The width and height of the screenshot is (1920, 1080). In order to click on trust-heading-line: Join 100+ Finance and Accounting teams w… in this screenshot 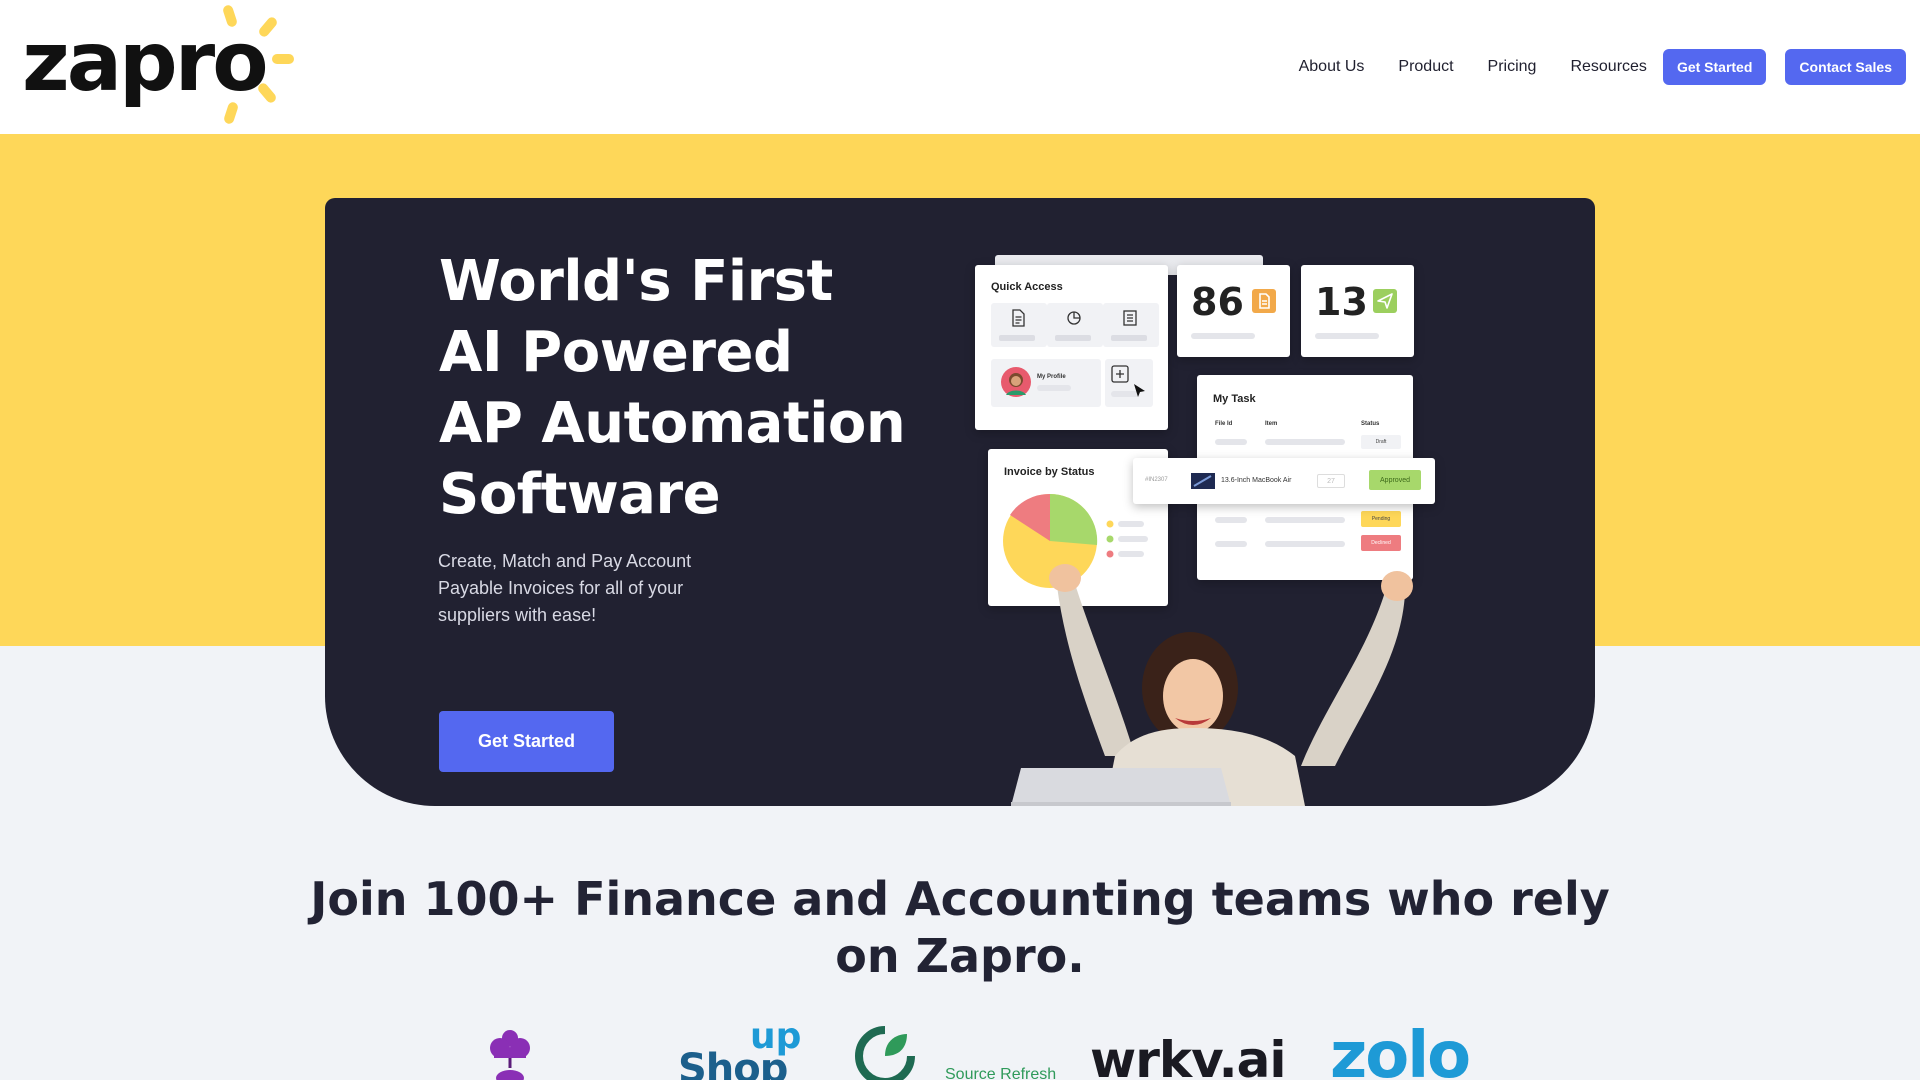, I will do `click(960, 899)`.